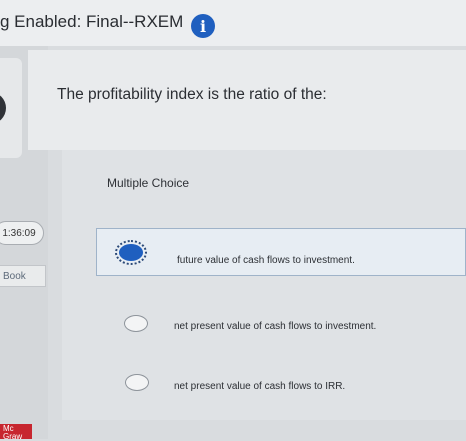  I want to click on choice-text: net present value of cash flows to IRR., so click(260, 386).